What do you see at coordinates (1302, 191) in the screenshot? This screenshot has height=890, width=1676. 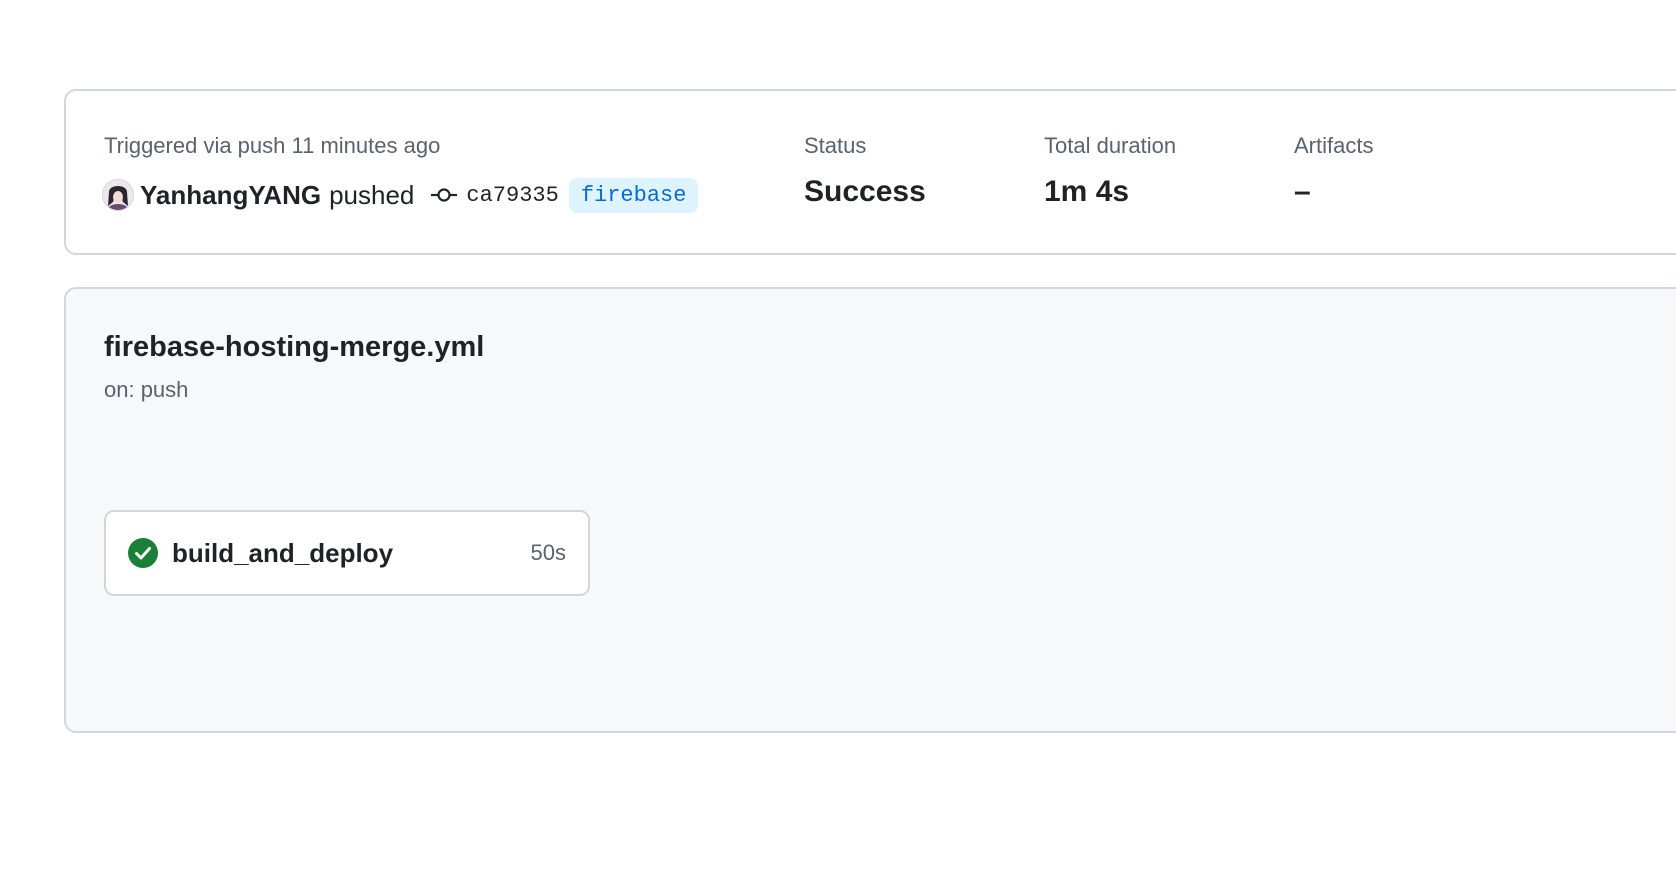 I see `artifacts-value: –` at bounding box center [1302, 191].